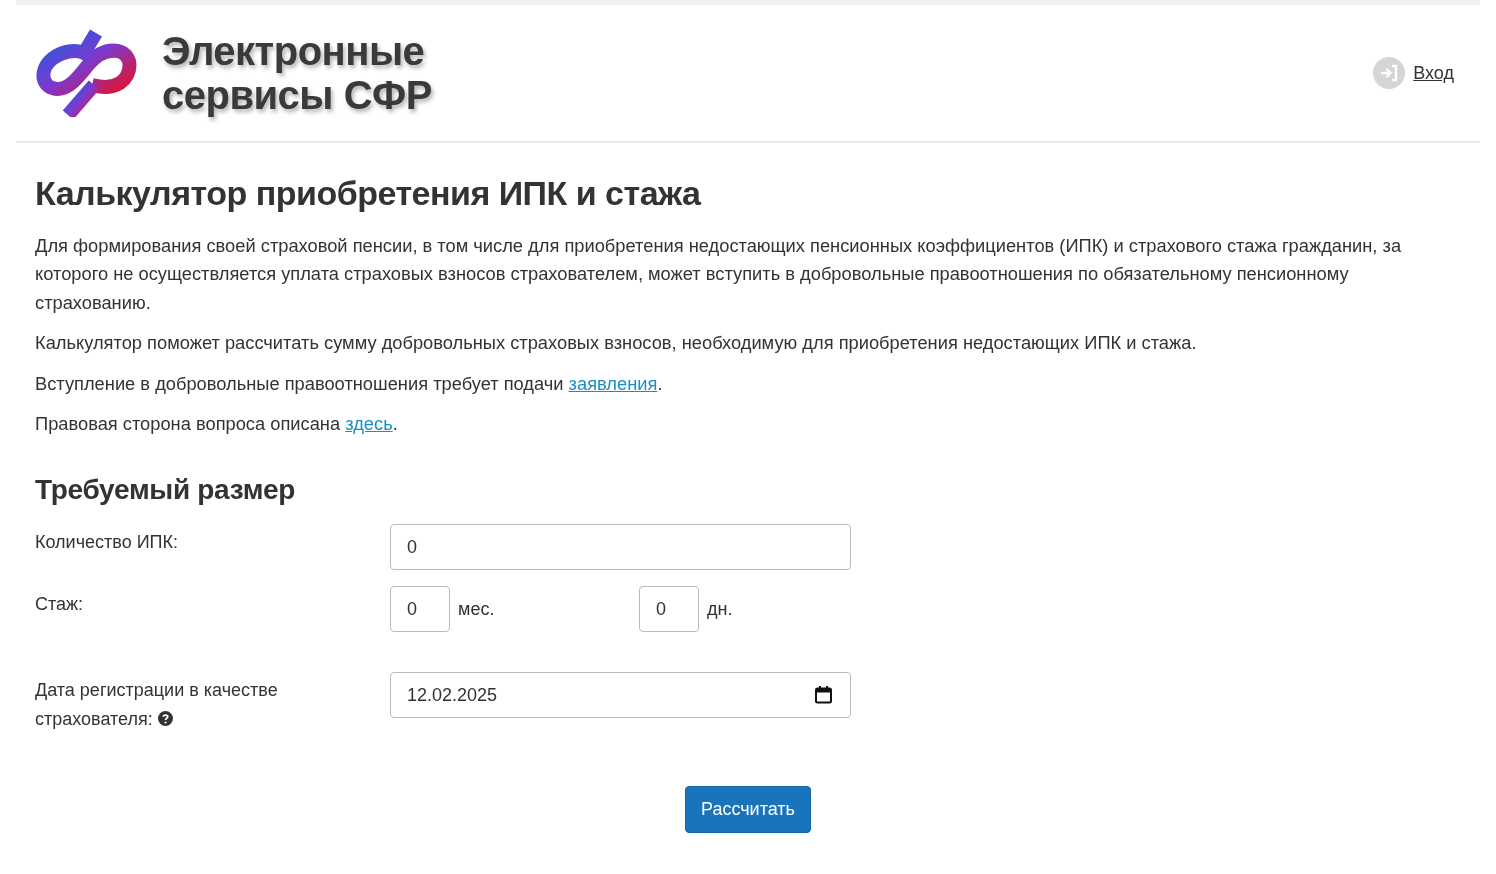  Describe the element at coordinates (720, 609) in the screenshot. I see `unit-label: дн.` at that location.